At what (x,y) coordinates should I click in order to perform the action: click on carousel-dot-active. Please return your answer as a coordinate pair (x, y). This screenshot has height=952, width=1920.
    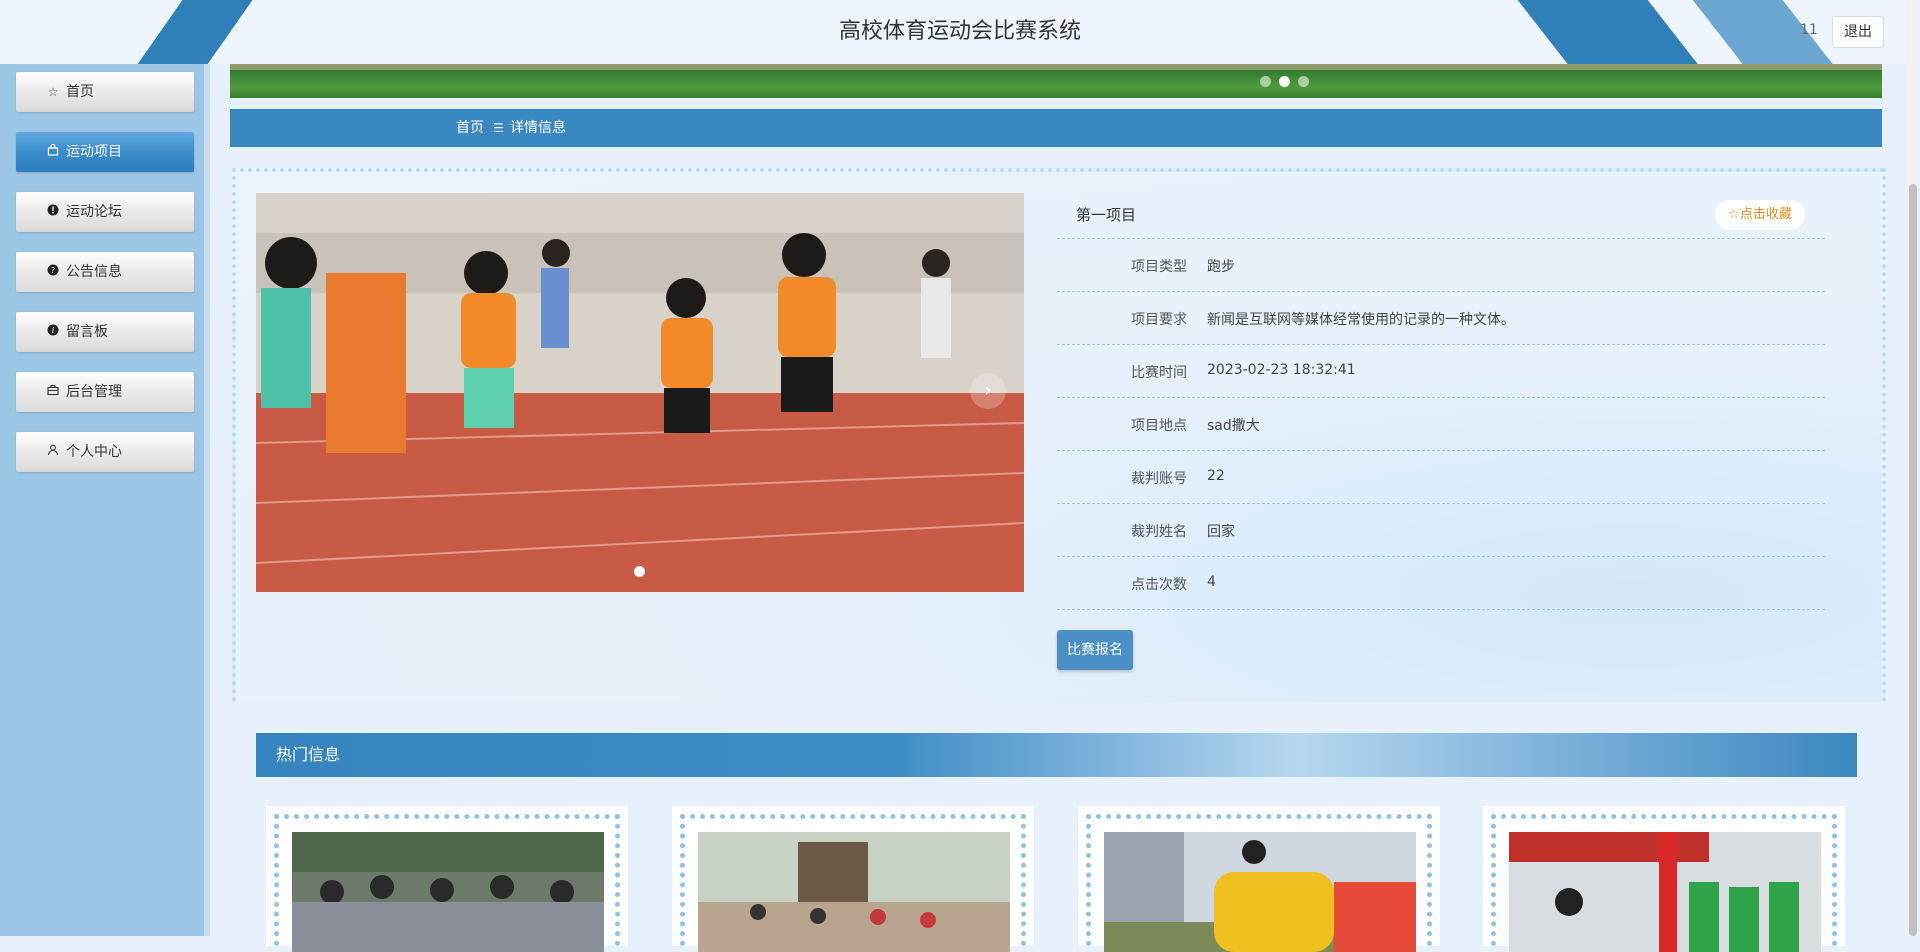
    Looking at the image, I should click on (1284, 81).